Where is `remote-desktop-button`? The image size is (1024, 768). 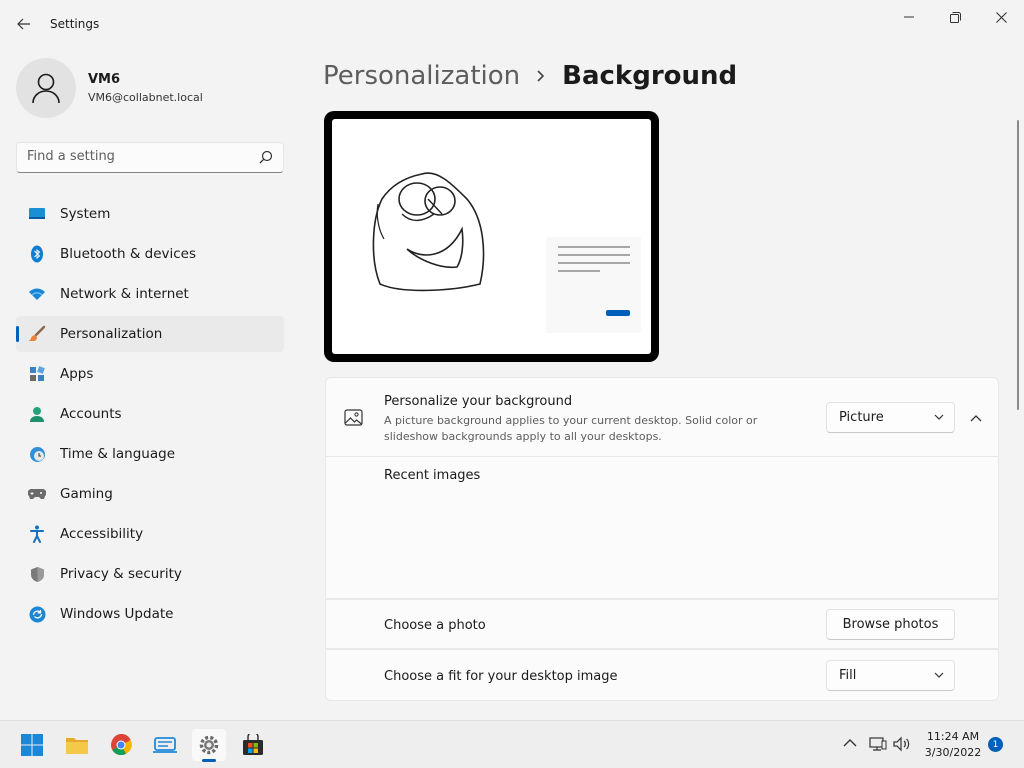
remote-desktop-button is located at coordinates (165, 745).